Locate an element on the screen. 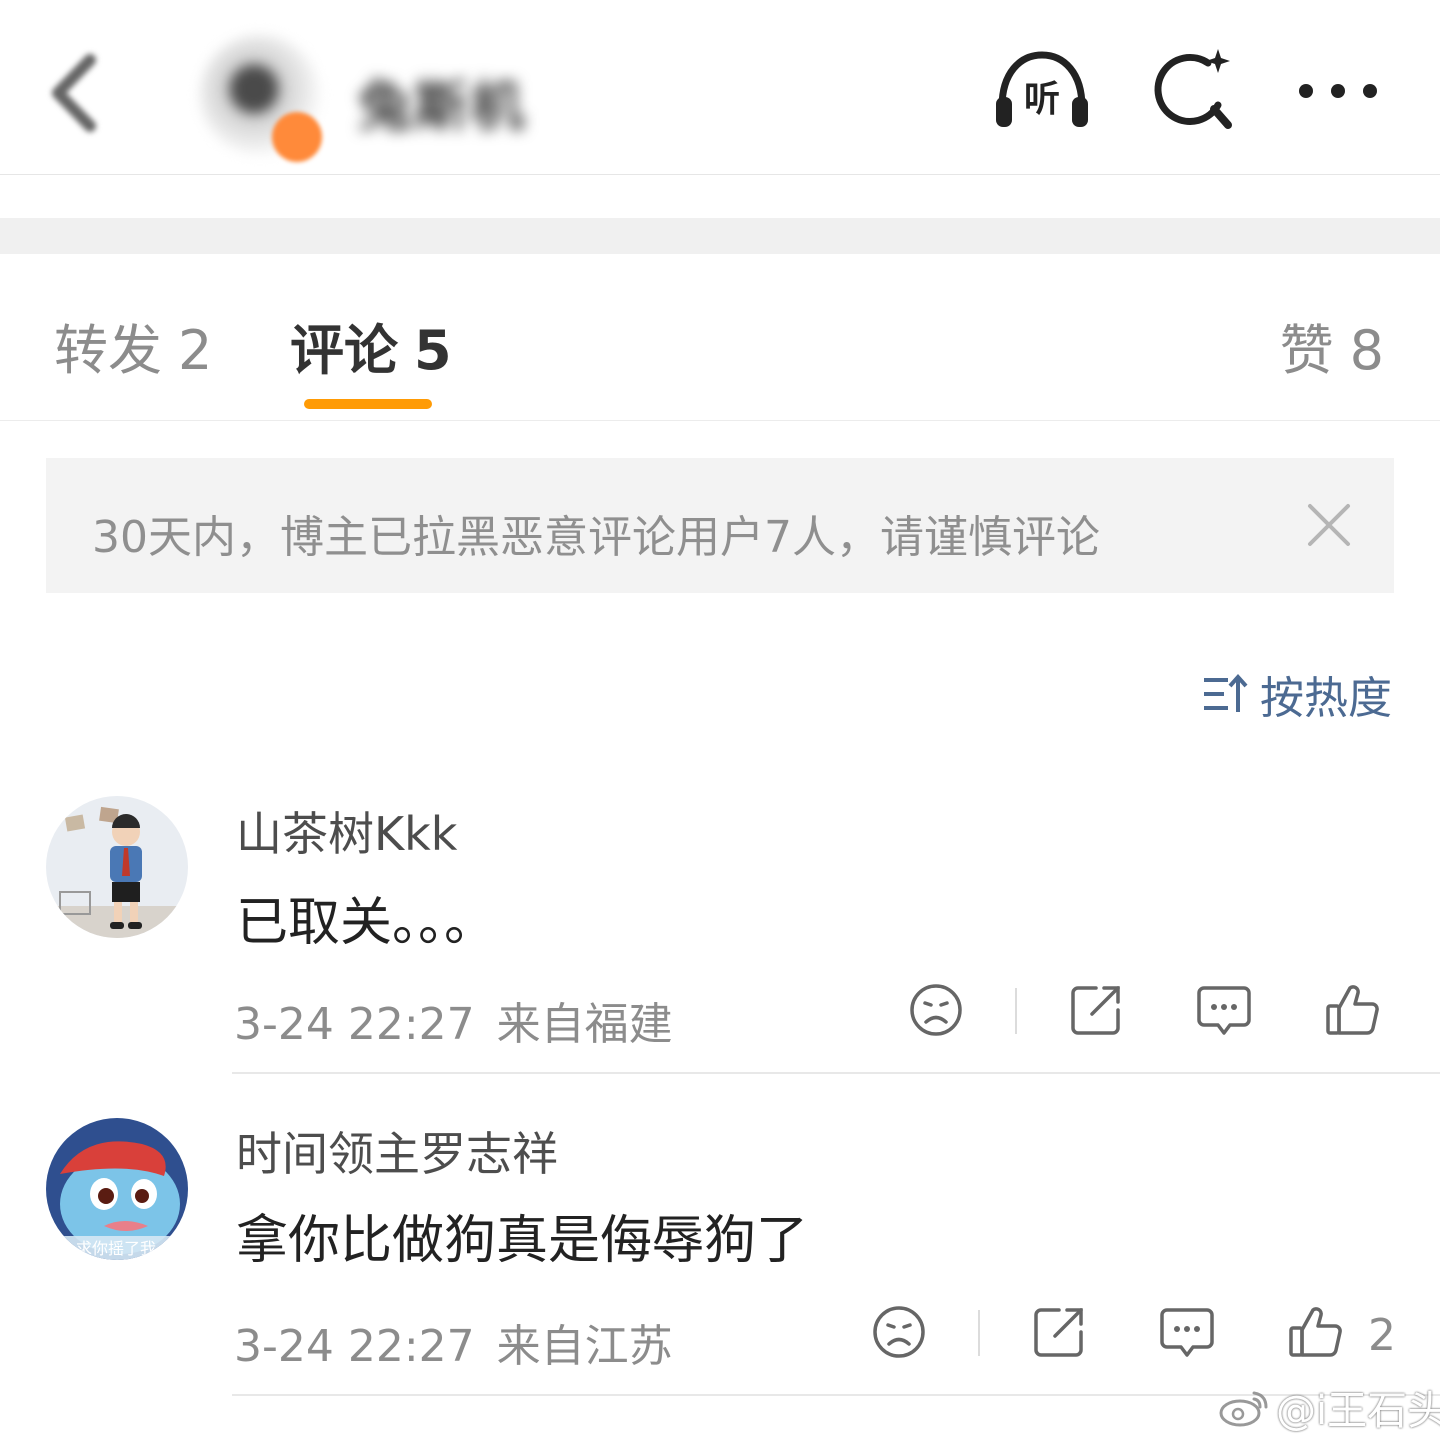 The width and height of the screenshot is (1440, 1436). commenter-avatar: 求你摇了我 is located at coordinates (117, 1189).